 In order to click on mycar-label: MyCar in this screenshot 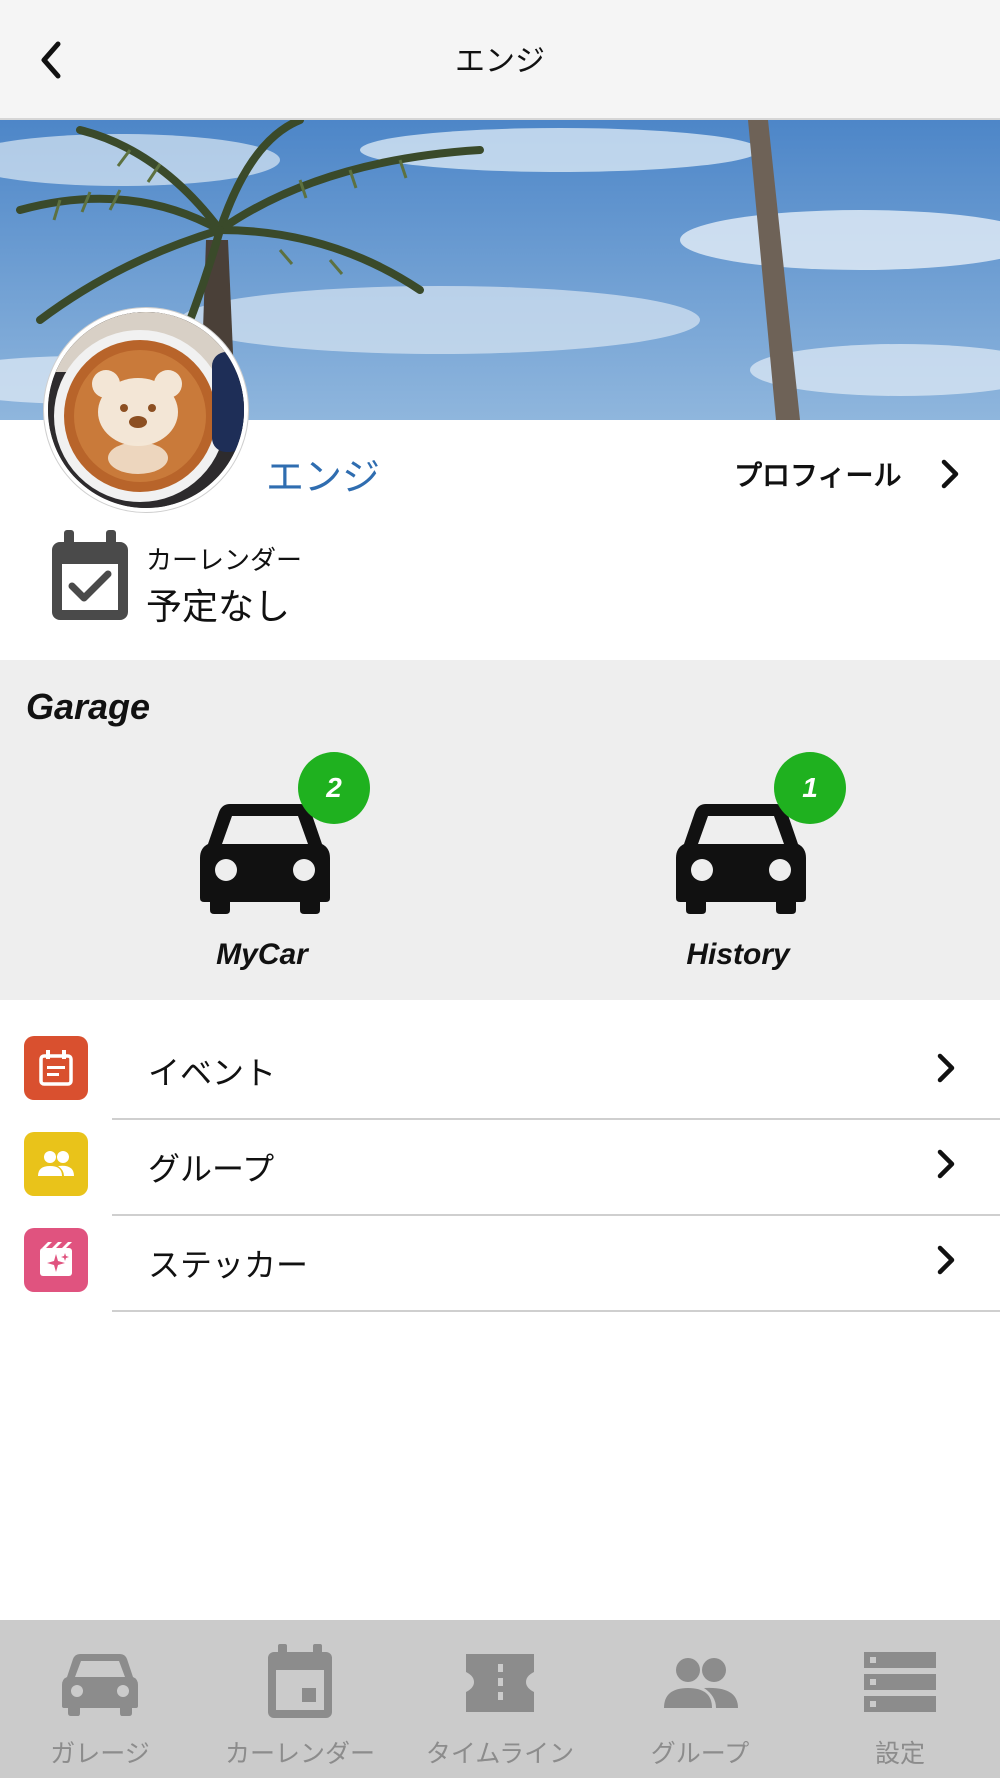, I will do `click(262, 954)`.